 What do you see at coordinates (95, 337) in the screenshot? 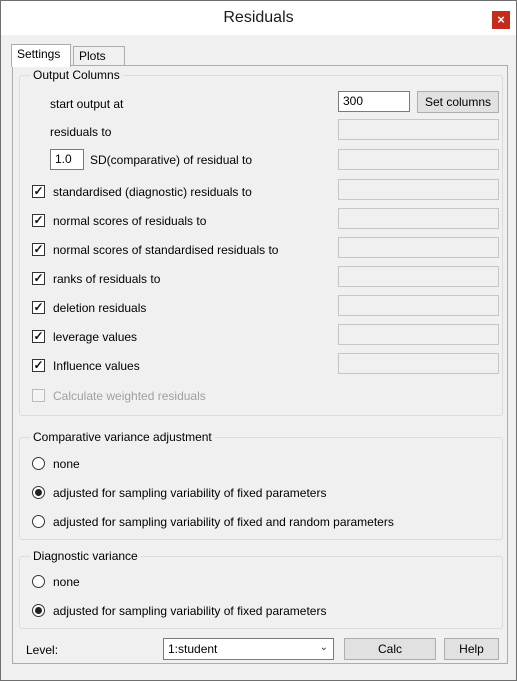
I see `label-leverage-values: leverage values` at bounding box center [95, 337].